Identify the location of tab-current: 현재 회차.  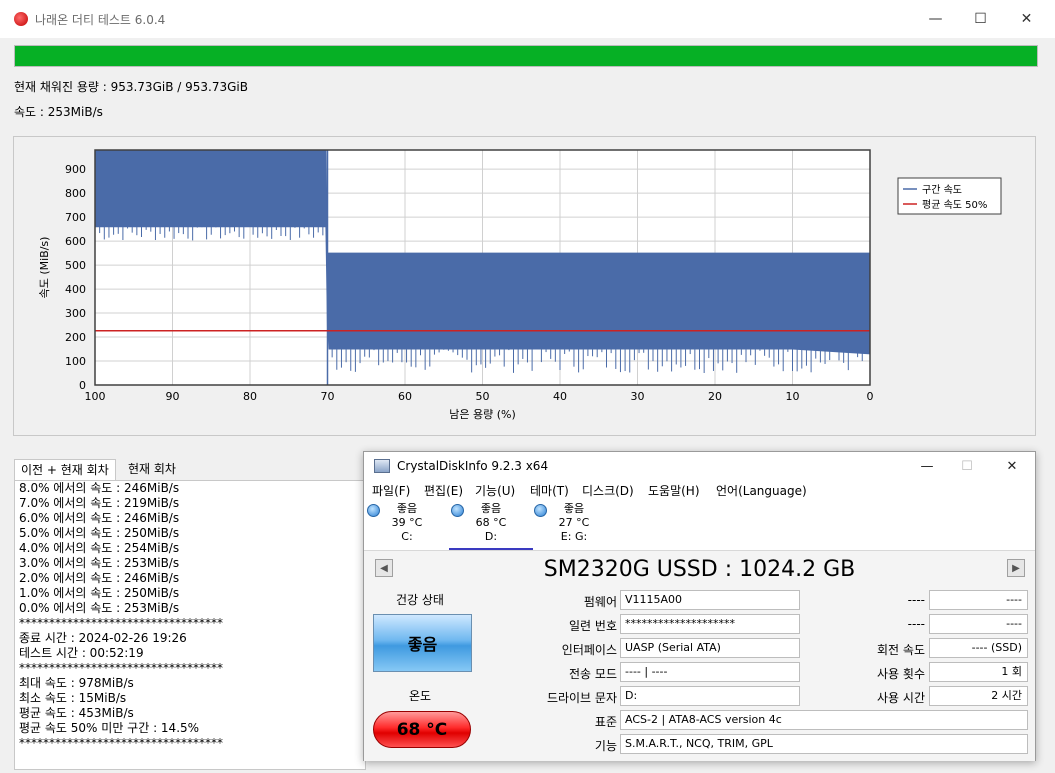
(152, 469).